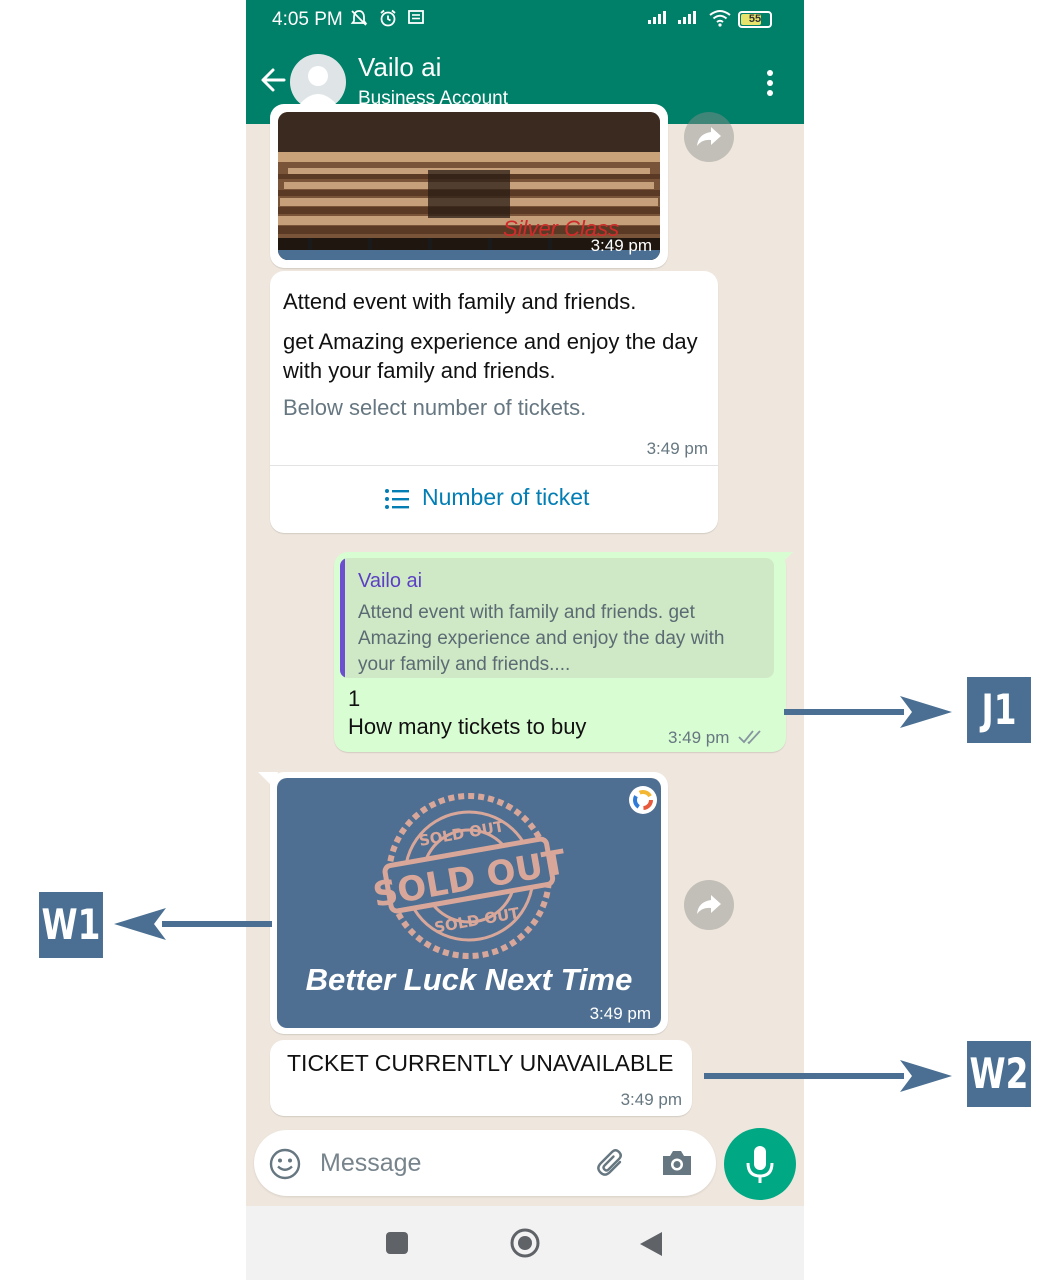 The image size is (1050, 1280). What do you see at coordinates (71, 925) in the screenshot?
I see `annotation-label-w1: W1` at bounding box center [71, 925].